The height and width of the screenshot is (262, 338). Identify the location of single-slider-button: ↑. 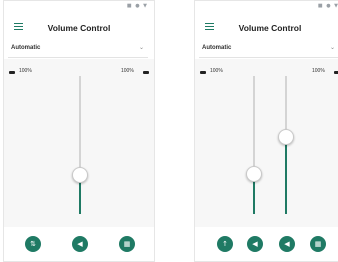
(225, 244).